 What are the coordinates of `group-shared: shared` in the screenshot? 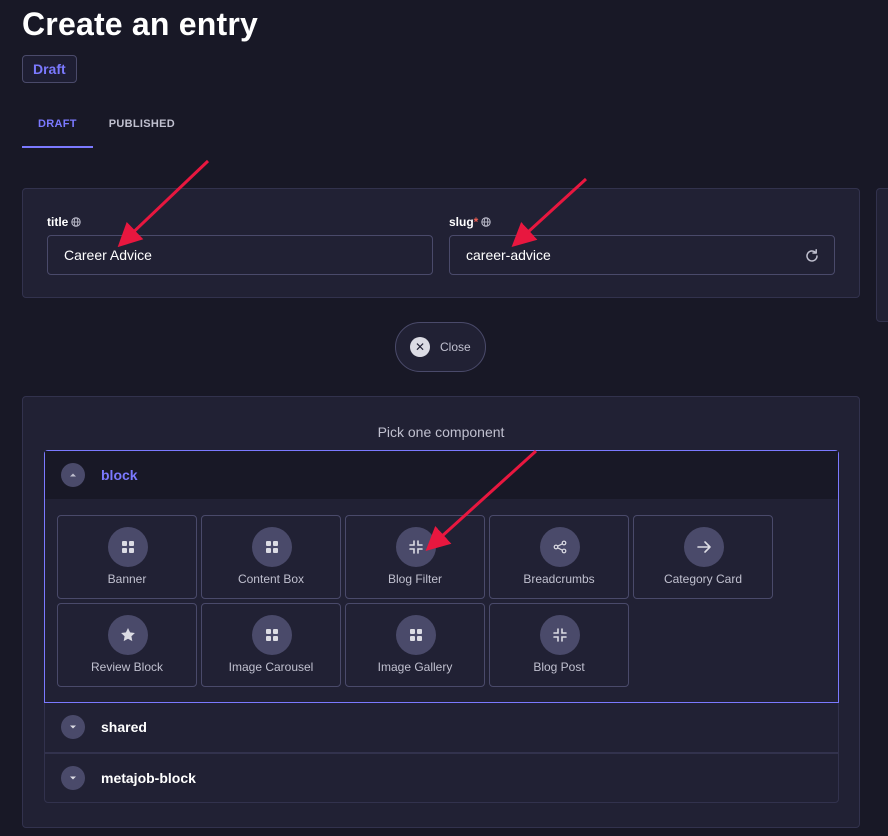 It's located at (441, 728).